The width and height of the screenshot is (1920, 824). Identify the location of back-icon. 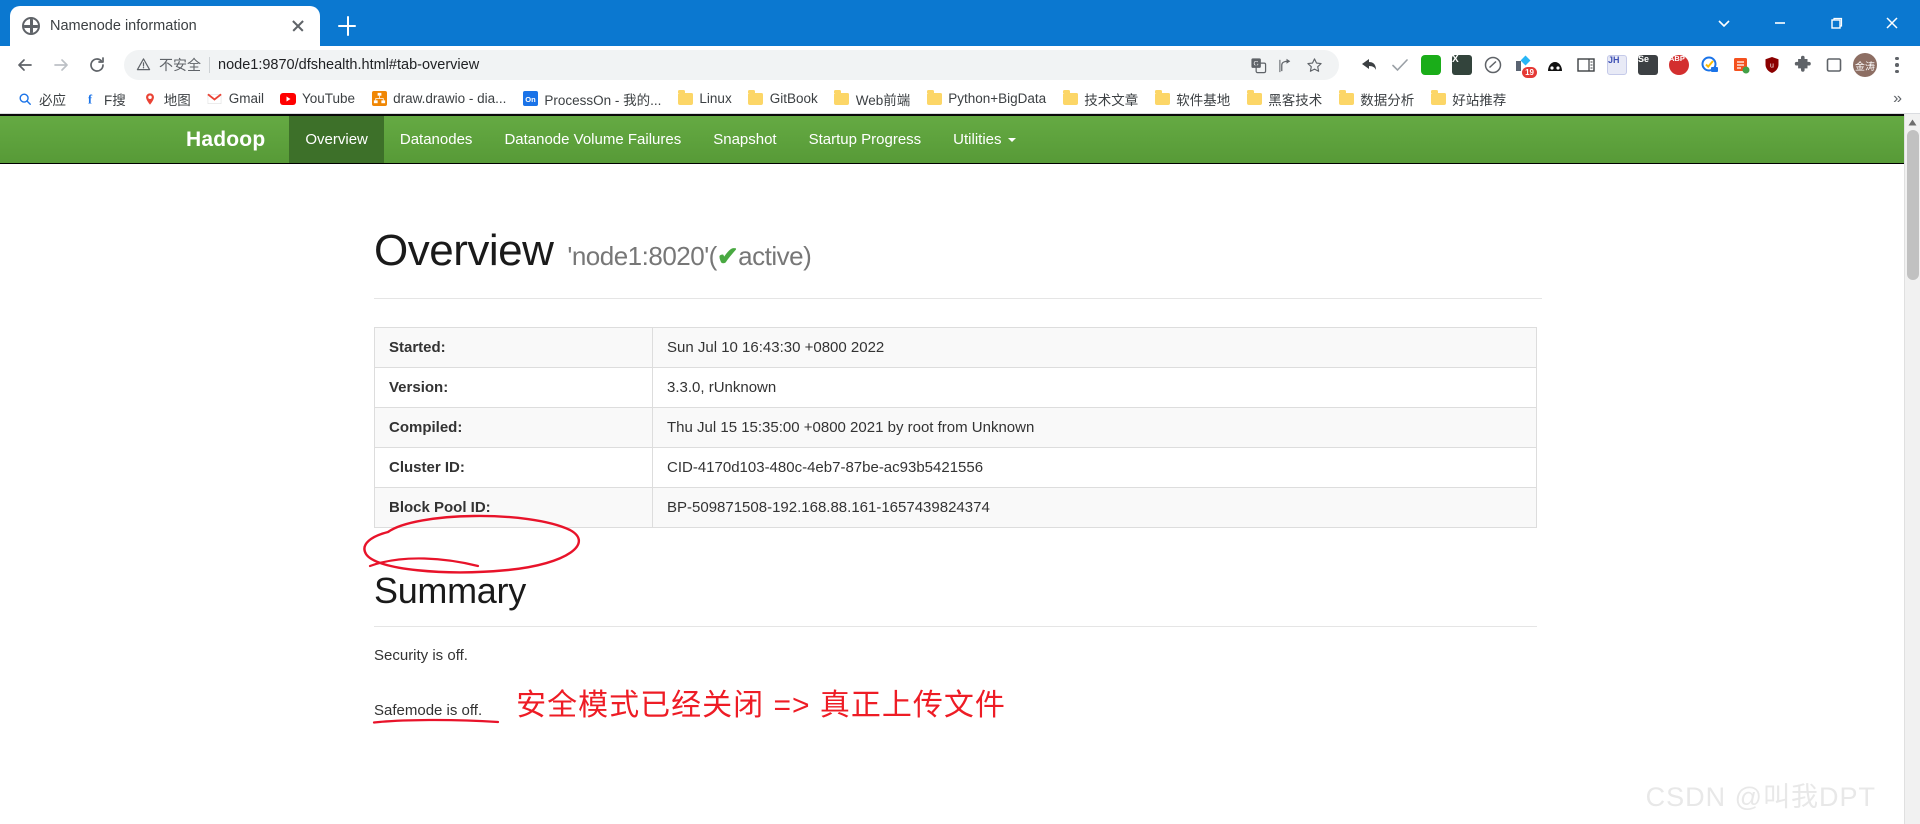
(25, 65).